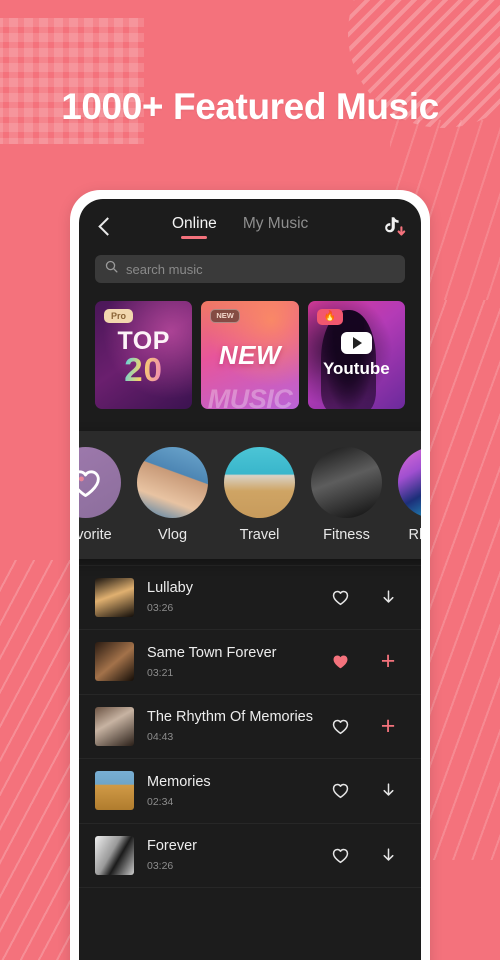 The height and width of the screenshot is (960, 500). What do you see at coordinates (259, 482) in the screenshot?
I see `category-thumb-travel` at bounding box center [259, 482].